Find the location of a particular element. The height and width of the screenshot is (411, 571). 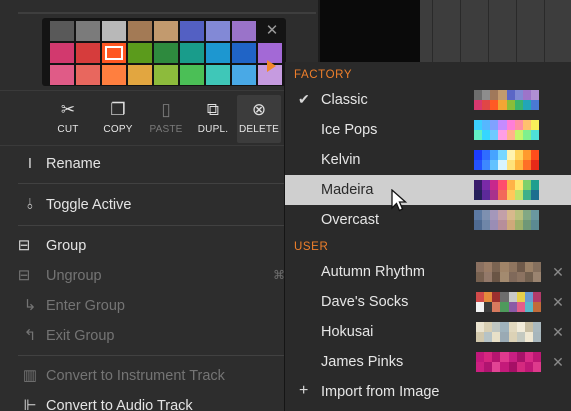

cut-label: CUT is located at coordinates (68, 129).